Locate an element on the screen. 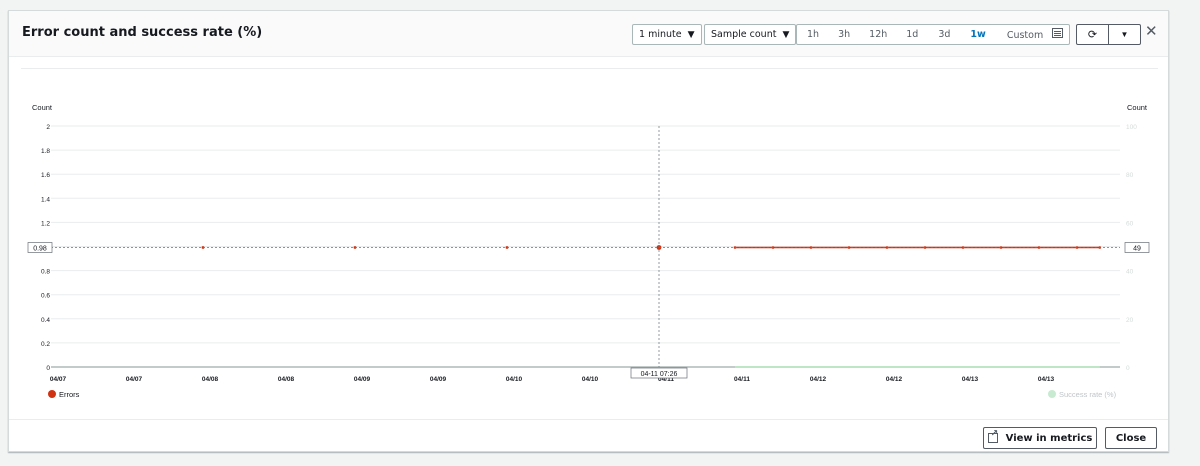 This screenshot has width=1200, height=466. right-axis-label: Count is located at coordinates (1137, 107).